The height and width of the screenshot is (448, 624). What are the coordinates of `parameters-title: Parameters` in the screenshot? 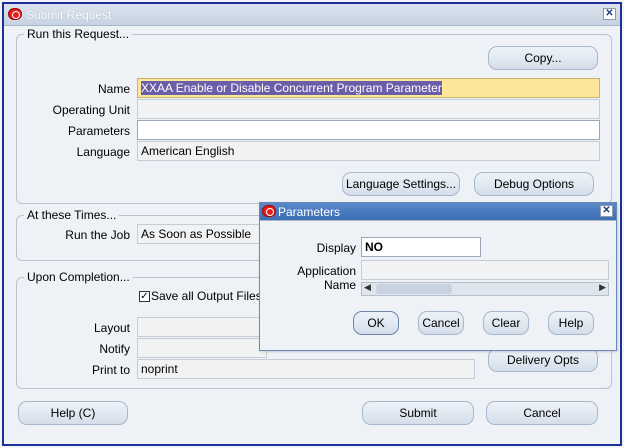 It's located at (309, 212).